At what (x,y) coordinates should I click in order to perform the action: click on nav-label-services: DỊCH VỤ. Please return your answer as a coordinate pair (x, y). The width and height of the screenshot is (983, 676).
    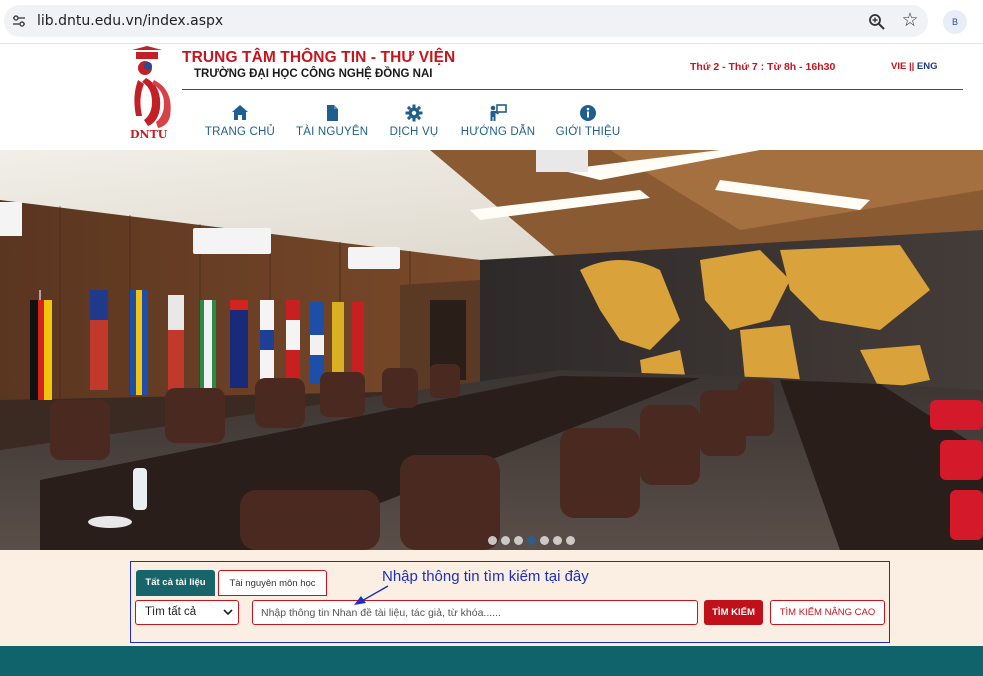
    Looking at the image, I should click on (414, 132).